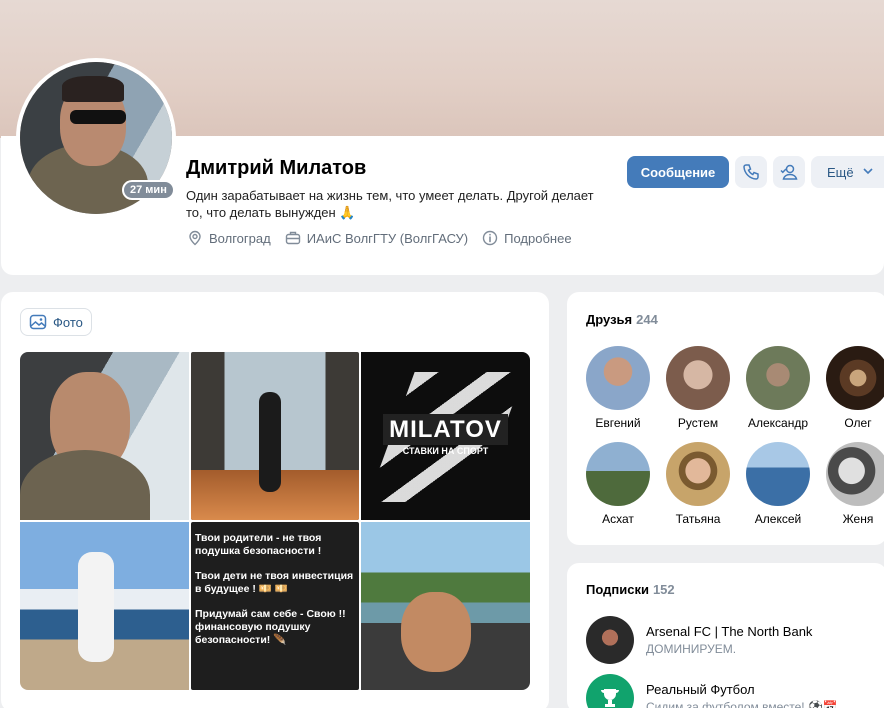 This screenshot has width=884, height=708. I want to click on friend-item: Женя, so click(851, 484).